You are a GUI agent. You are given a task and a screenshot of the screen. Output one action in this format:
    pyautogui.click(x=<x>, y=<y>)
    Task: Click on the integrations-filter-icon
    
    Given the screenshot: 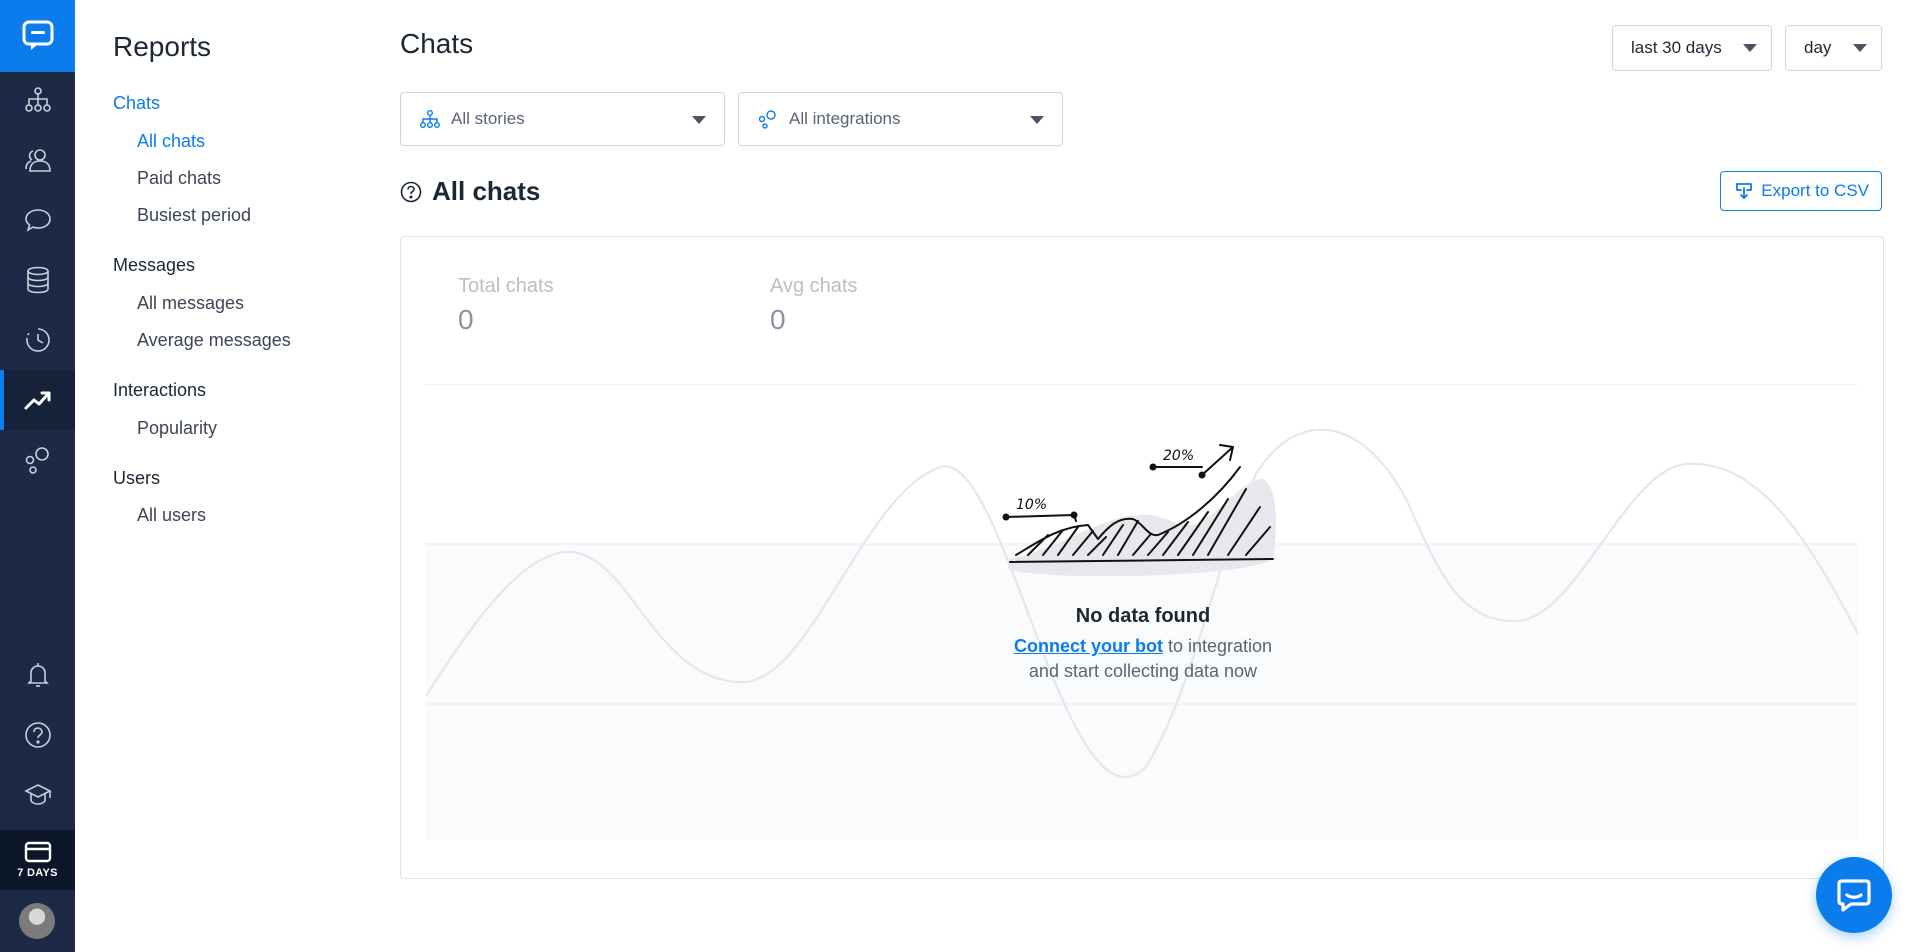 What is the action you would take?
    pyautogui.click(x=767, y=119)
    